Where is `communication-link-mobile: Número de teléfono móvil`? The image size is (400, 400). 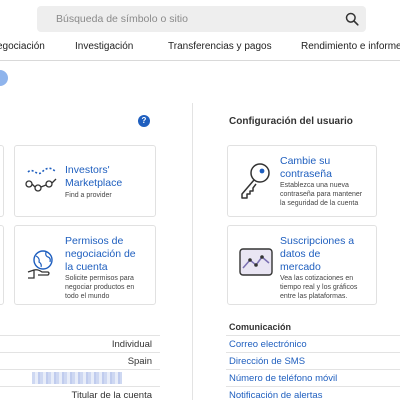
communication-link-mobile: Número de teléfono móvil is located at coordinates (313, 377).